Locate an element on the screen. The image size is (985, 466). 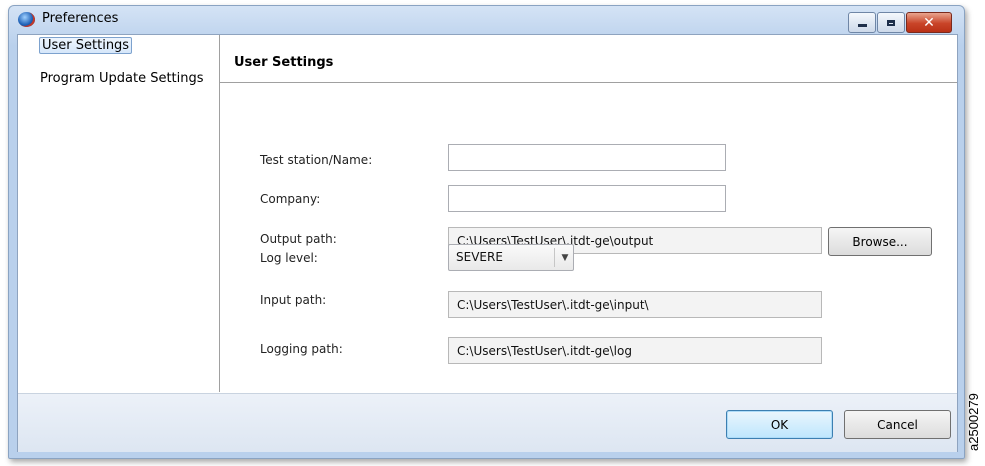
output-path-label: Output path: is located at coordinates (298, 239).